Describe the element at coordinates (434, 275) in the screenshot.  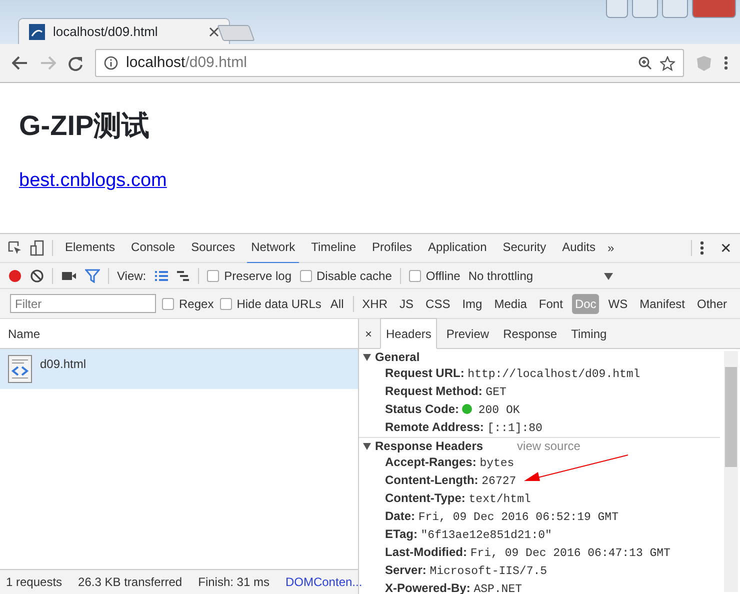
I see `checkbox-option: Offline` at that location.